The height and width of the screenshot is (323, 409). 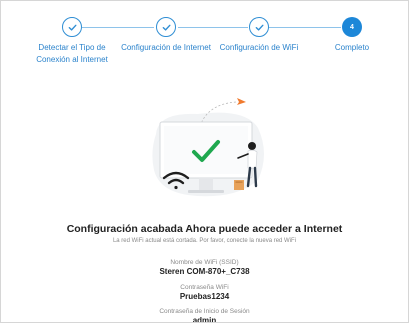 I want to click on step-internet-config: Configuración de Internet, so click(x=166, y=35).